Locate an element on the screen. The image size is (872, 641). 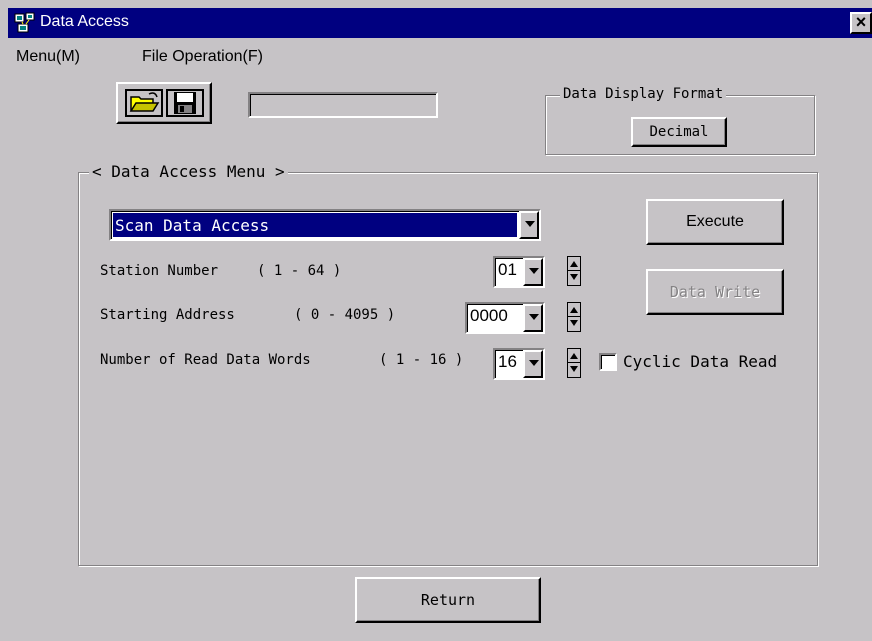
starting-address-select: 0000 is located at coordinates (505, 318).